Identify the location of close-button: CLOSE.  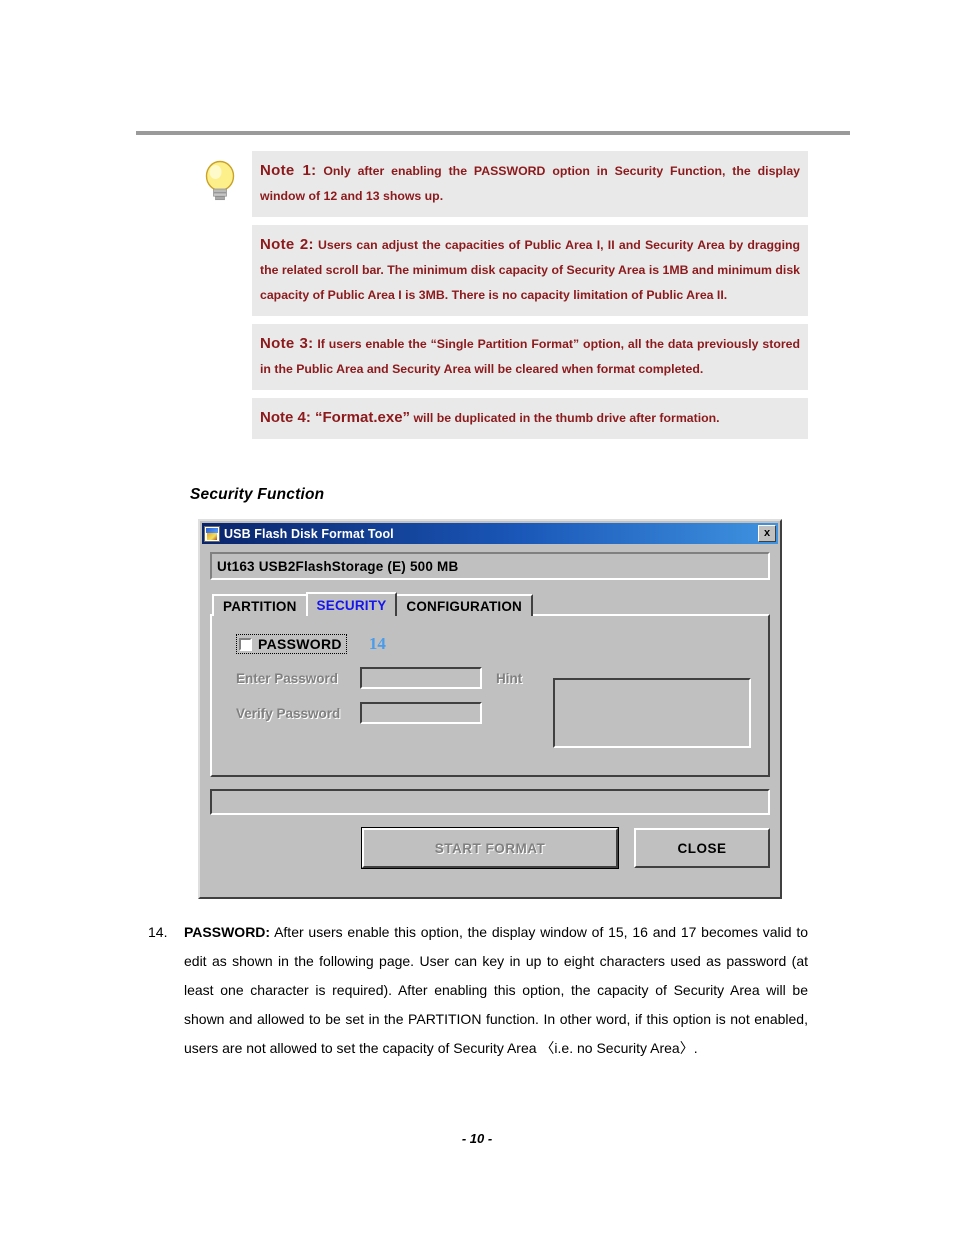
(702, 848).